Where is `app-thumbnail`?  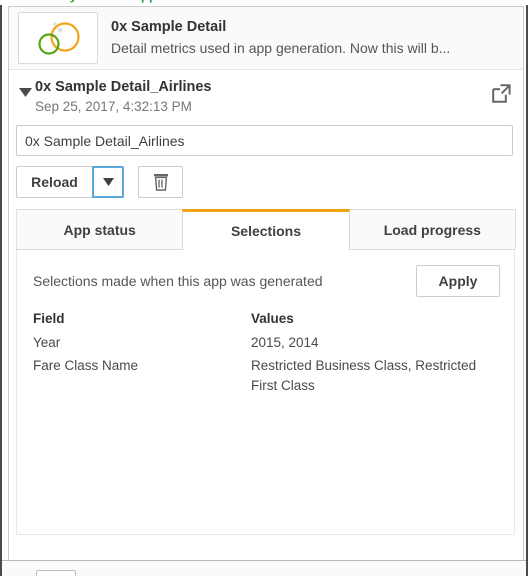
app-thumbnail is located at coordinates (58, 38).